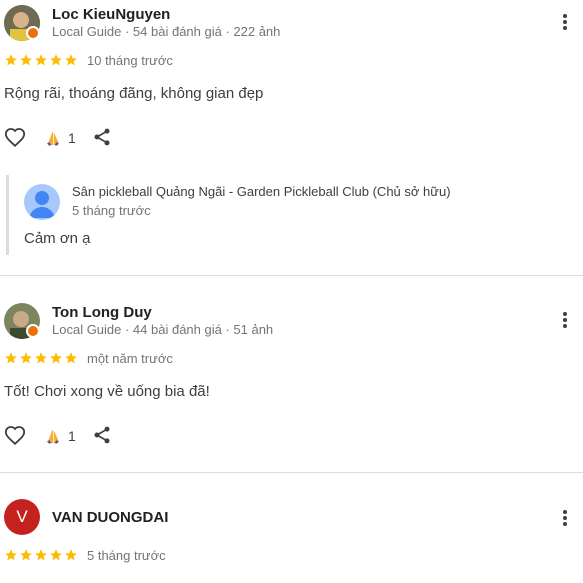  What do you see at coordinates (163, 329) in the screenshot?
I see `author-meta: Local Guide · 44 bài đánh giá · 51 ảnh` at bounding box center [163, 329].